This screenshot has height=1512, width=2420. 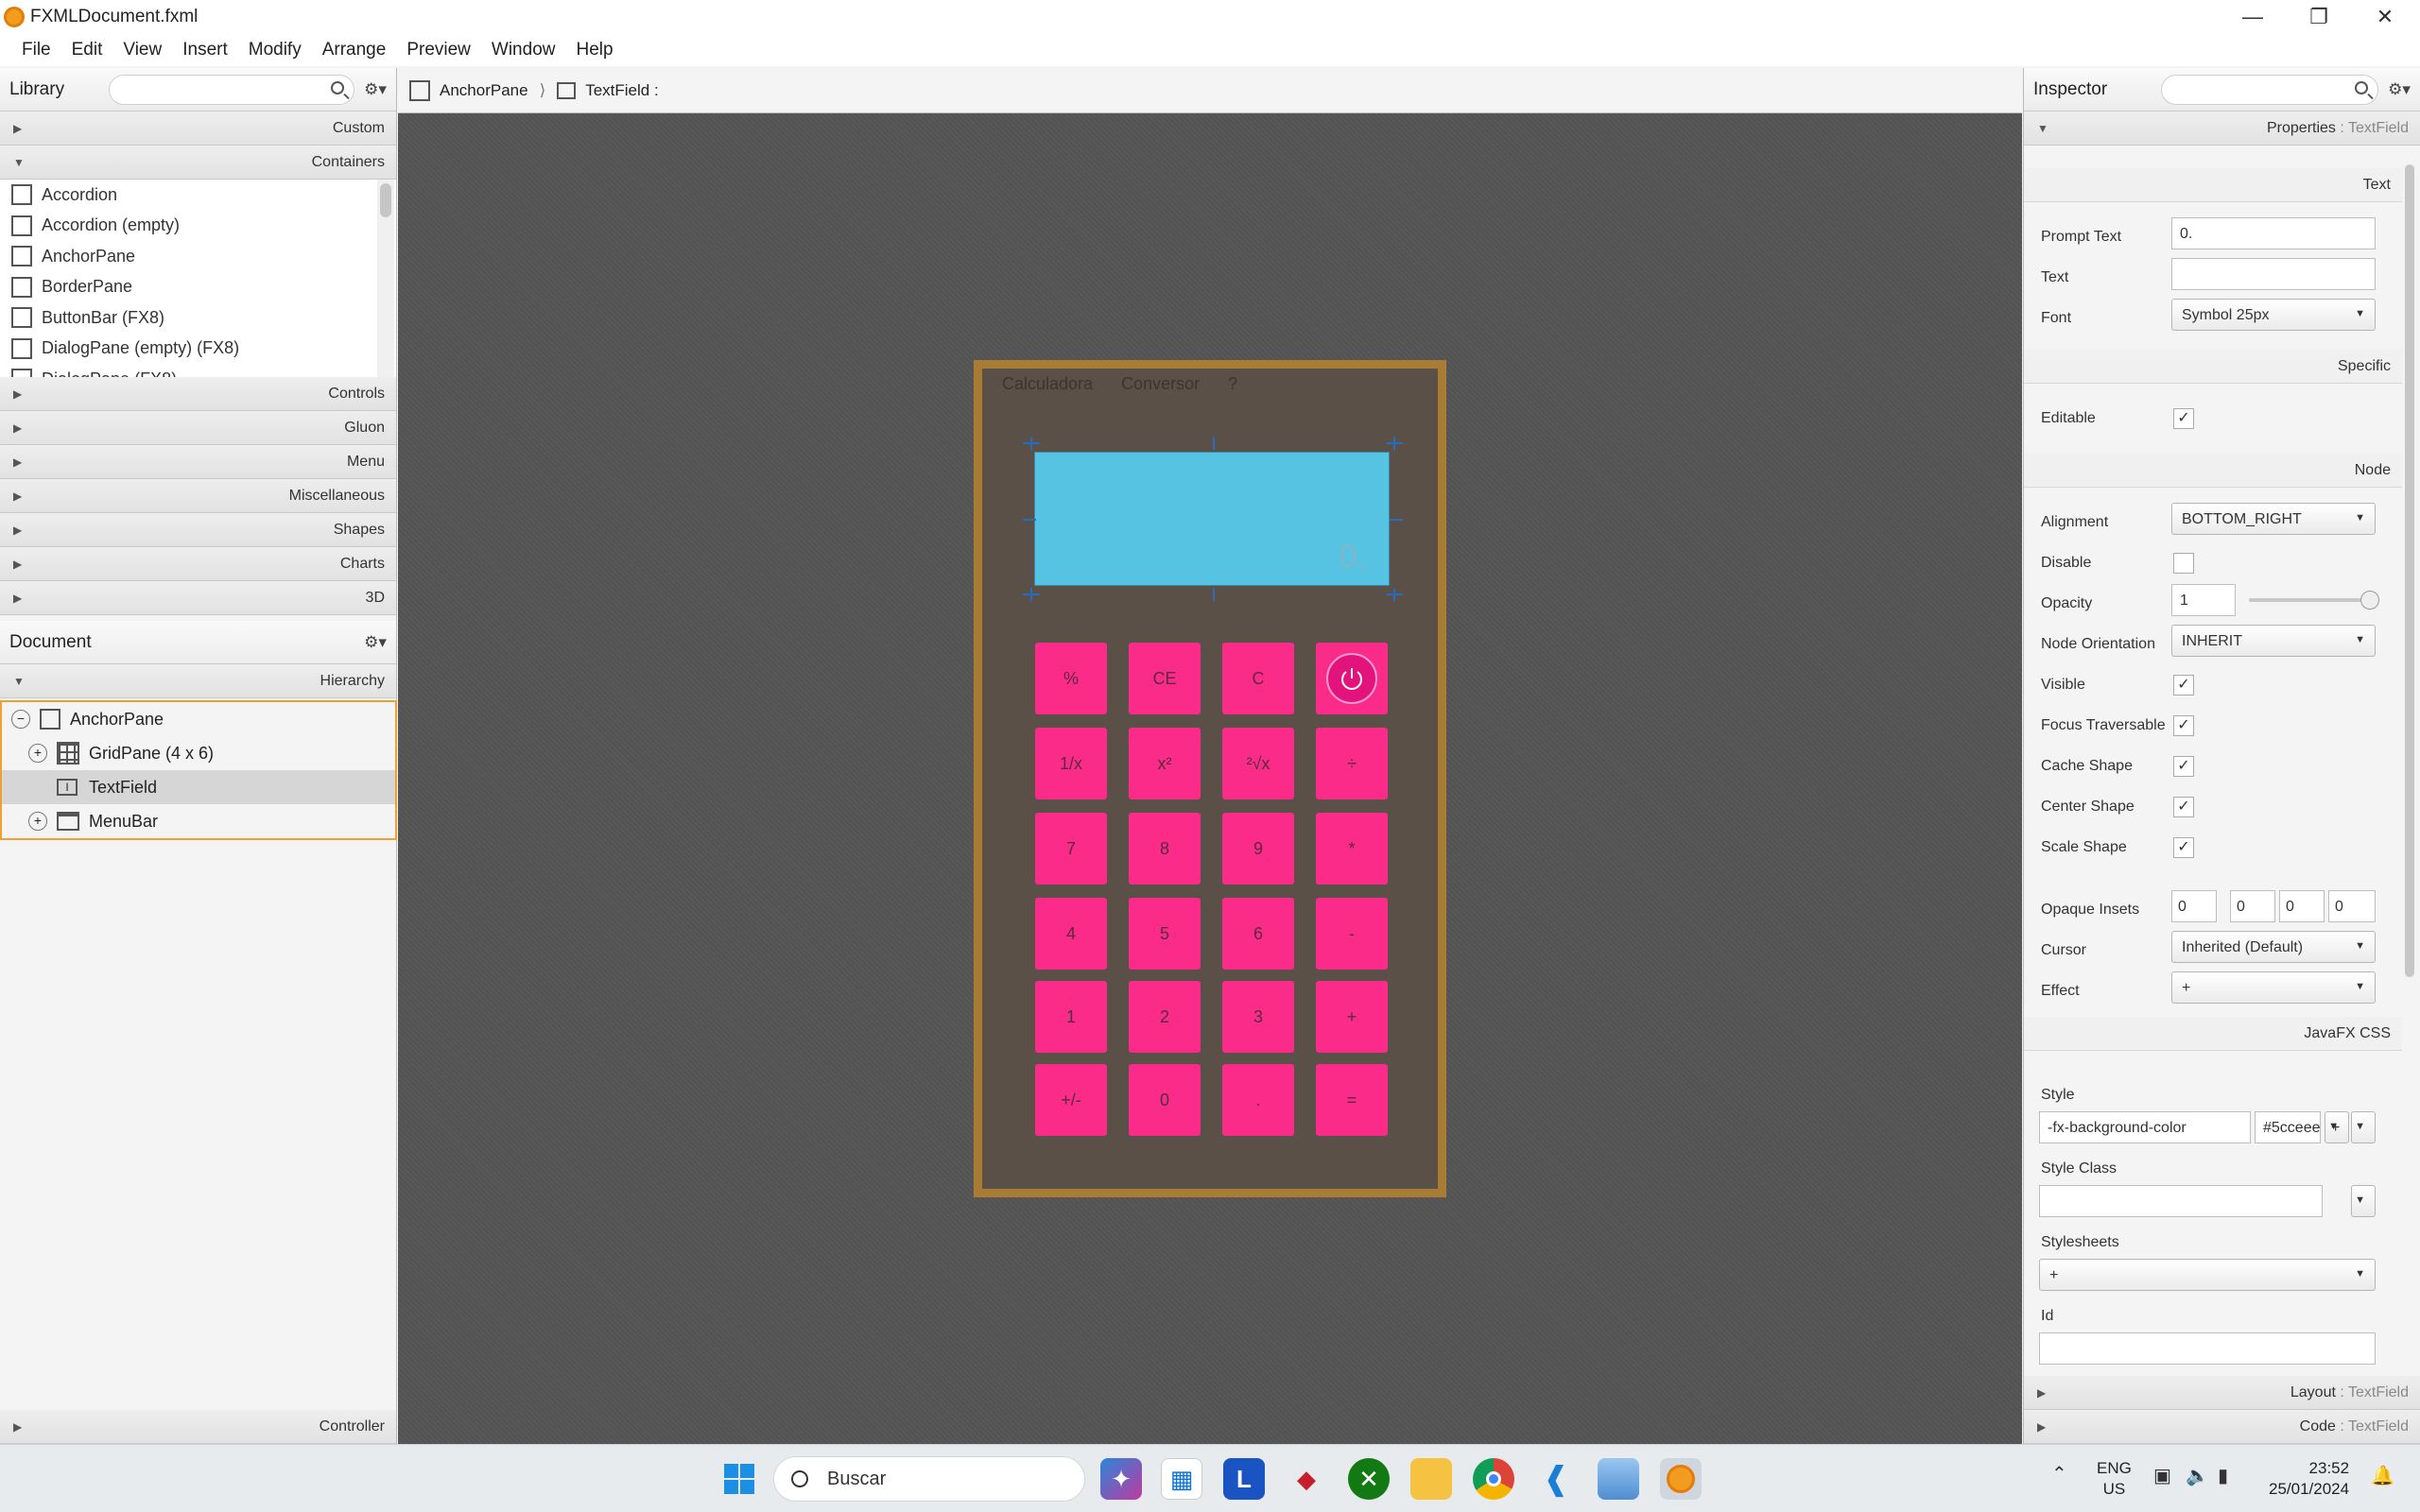 What do you see at coordinates (142, 50) in the screenshot?
I see `menu-view: View` at bounding box center [142, 50].